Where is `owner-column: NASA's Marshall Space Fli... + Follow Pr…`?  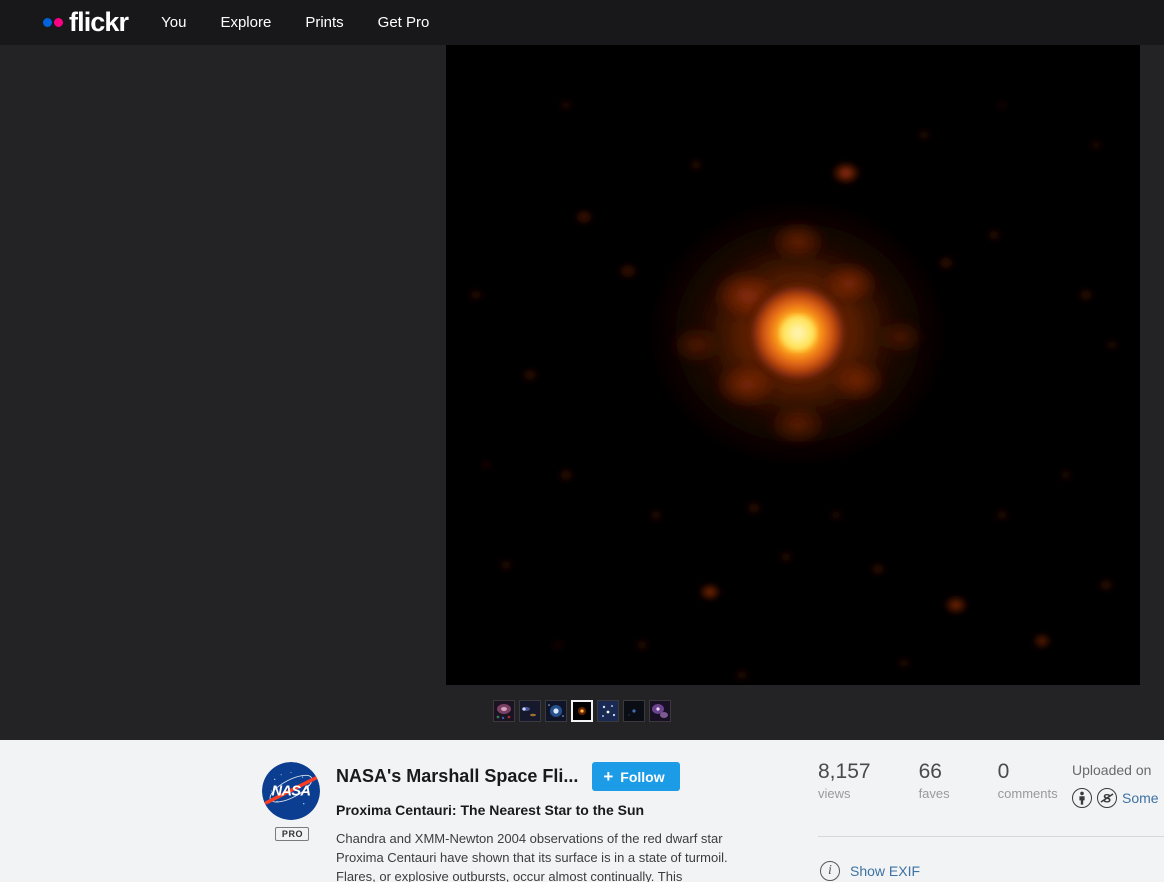 owner-column: NASA's Marshall Space Fli... + Follow Pr… is located at coordinates (546, 822).